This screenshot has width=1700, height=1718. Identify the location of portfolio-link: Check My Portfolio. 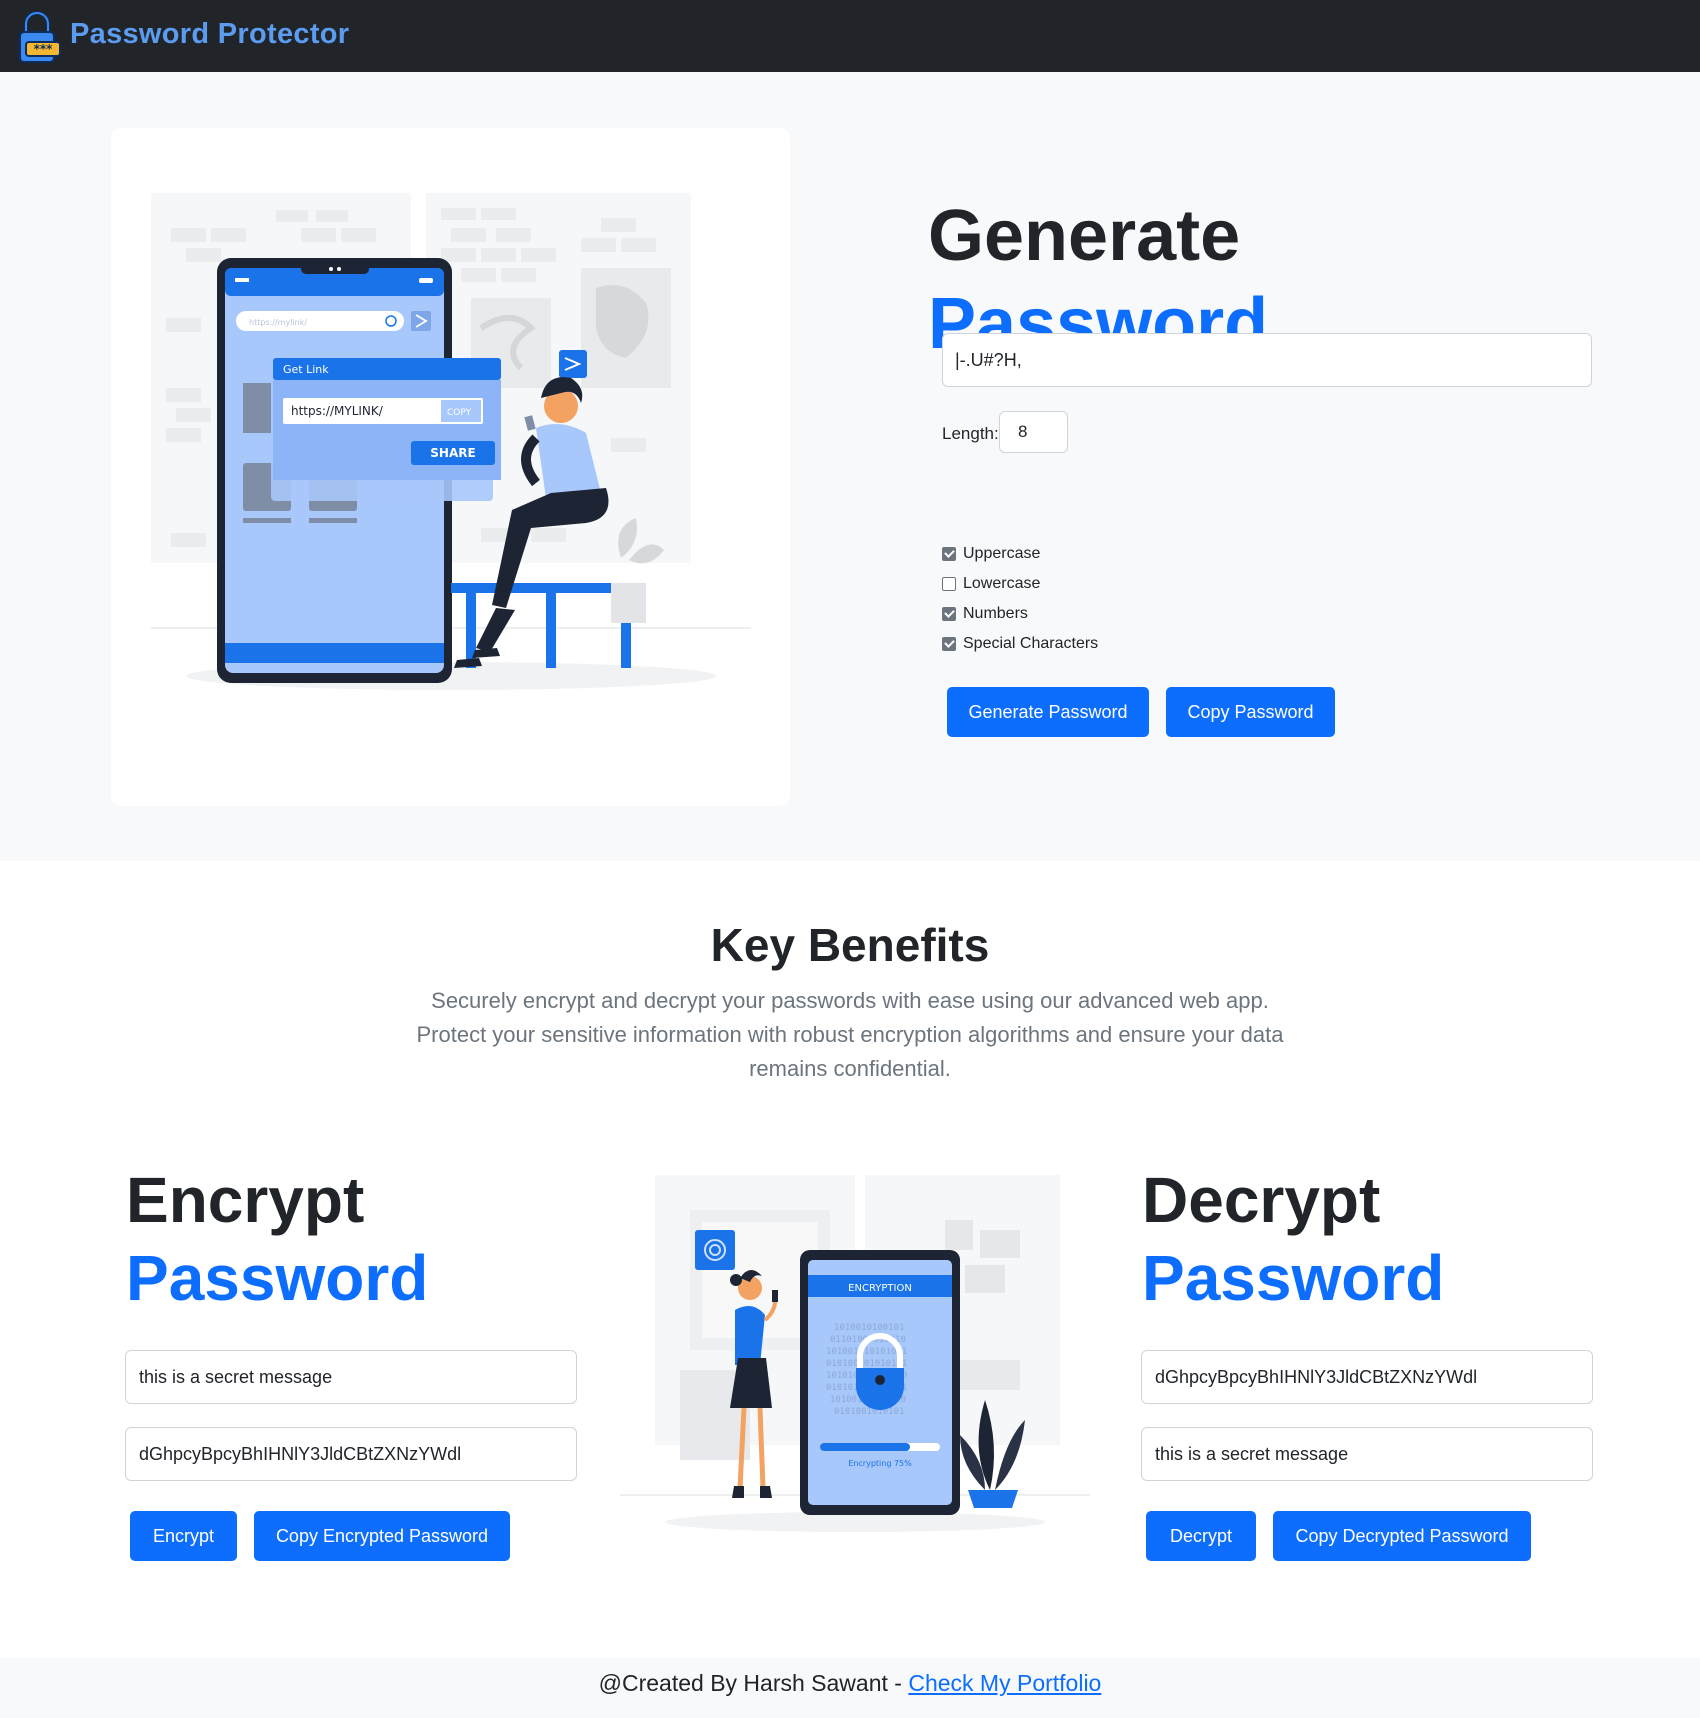
(1004, 1683).